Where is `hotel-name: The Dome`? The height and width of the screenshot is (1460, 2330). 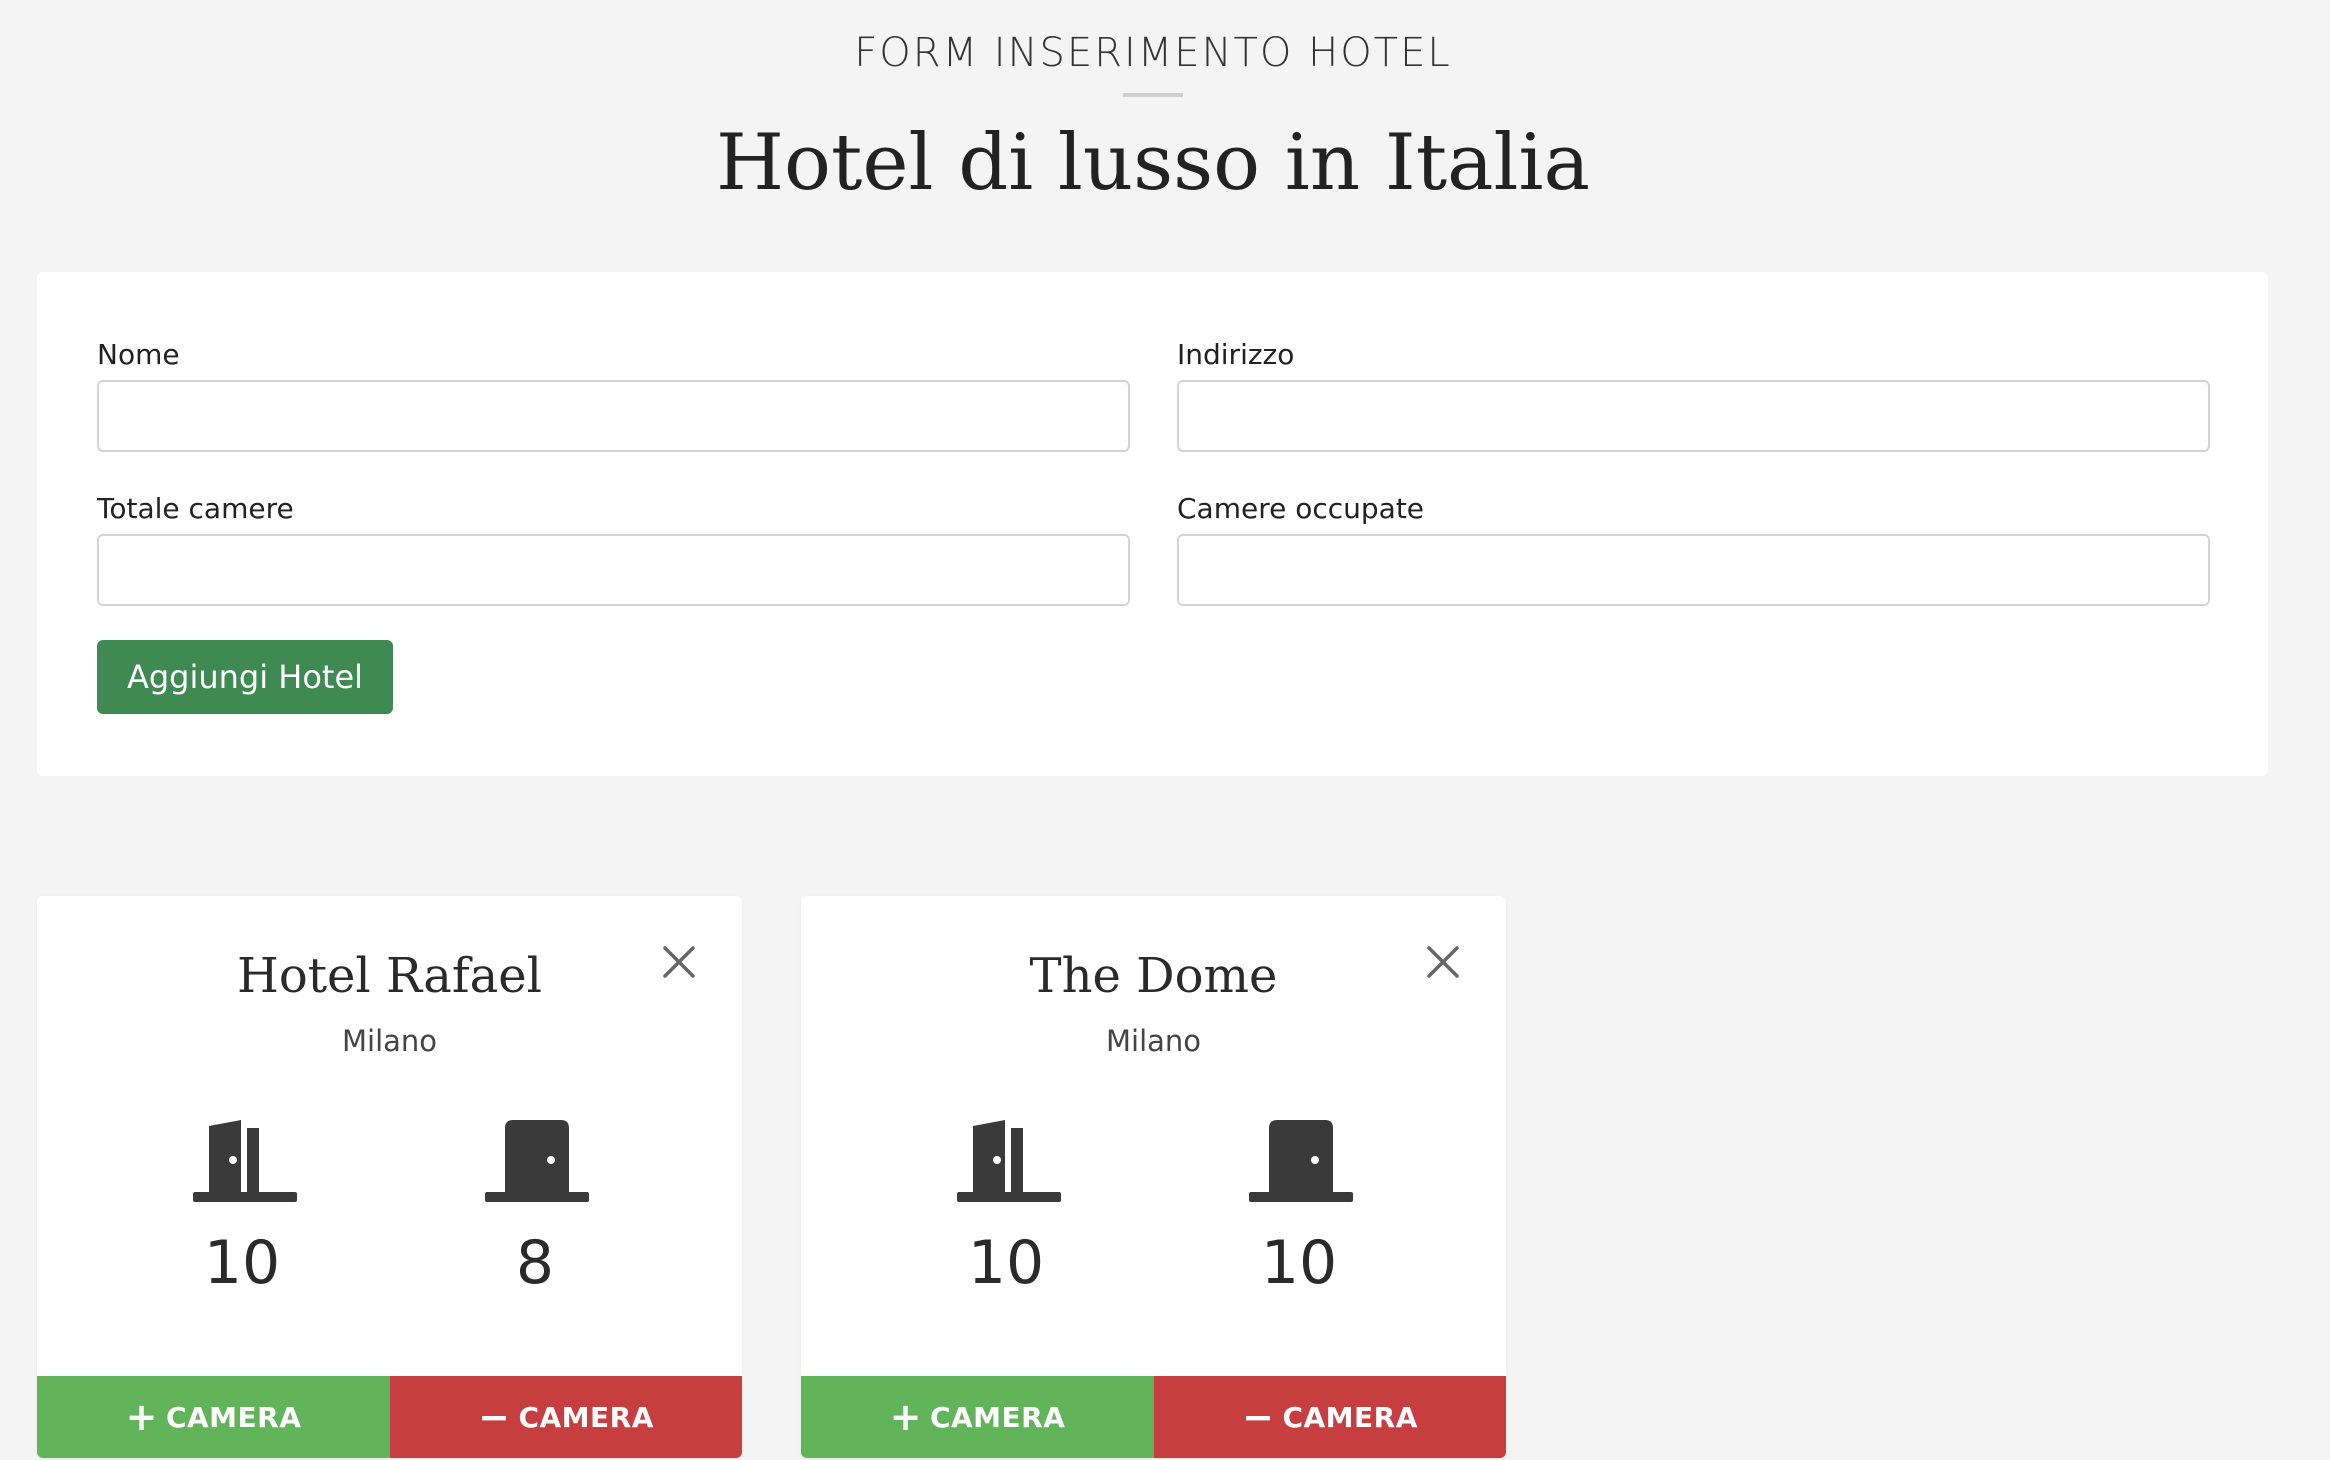 hotel-name: The Dome is located at coordinates (1153, 976).